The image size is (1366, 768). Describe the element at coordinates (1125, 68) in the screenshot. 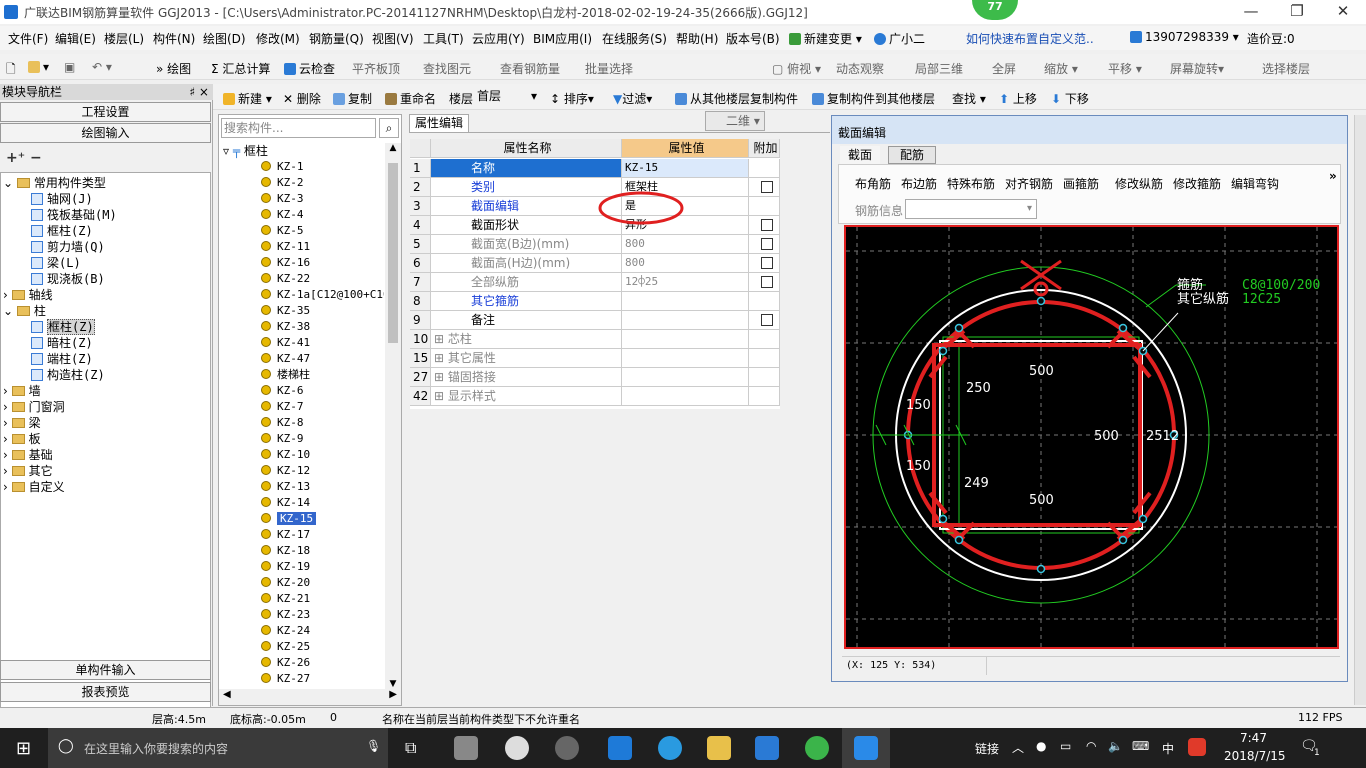

I see `pan-button: 平移 ▾` at that location.